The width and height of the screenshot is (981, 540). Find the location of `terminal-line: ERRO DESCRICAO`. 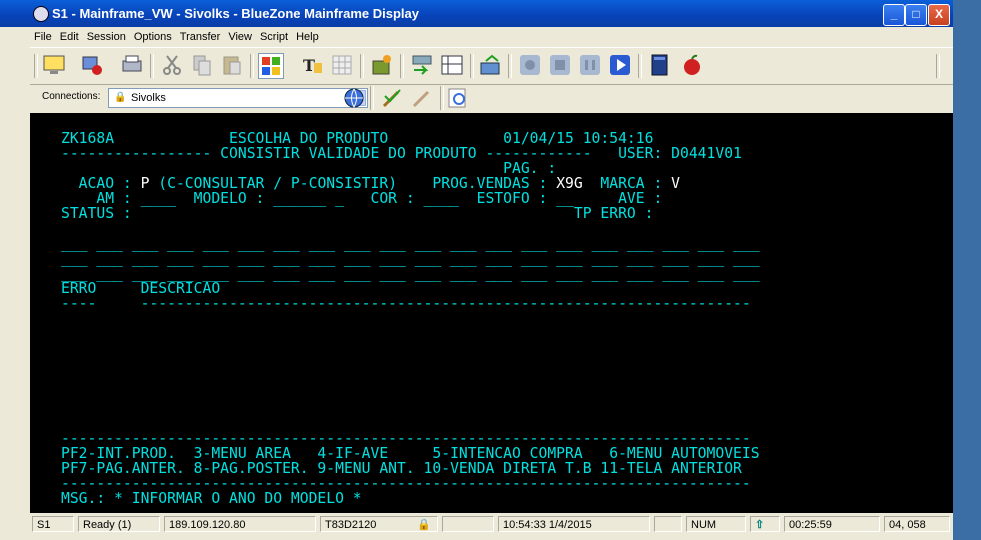

terminal-line: ERRO DESCRICAO is located at coordinates (140, 288).